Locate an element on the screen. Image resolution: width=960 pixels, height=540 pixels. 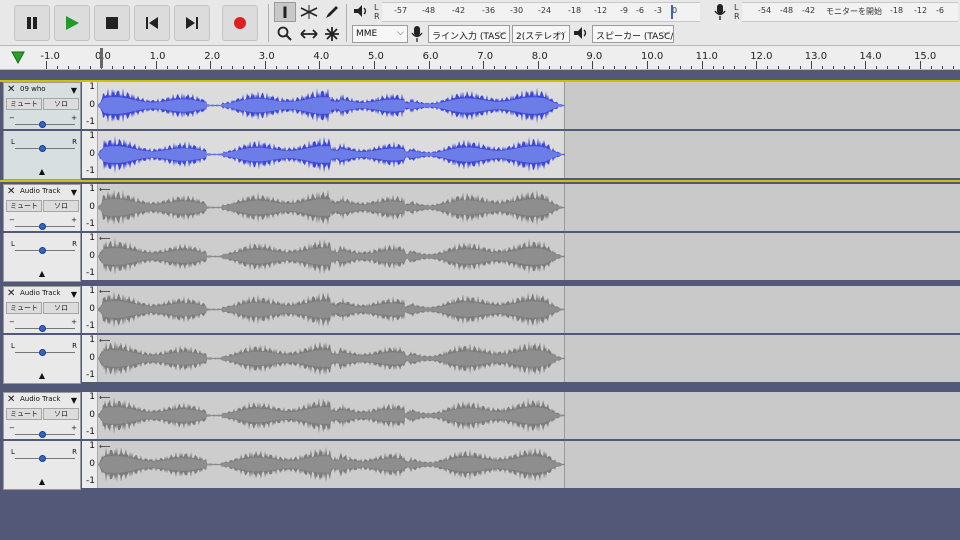
stop-button is located at coordinates (112, 23).